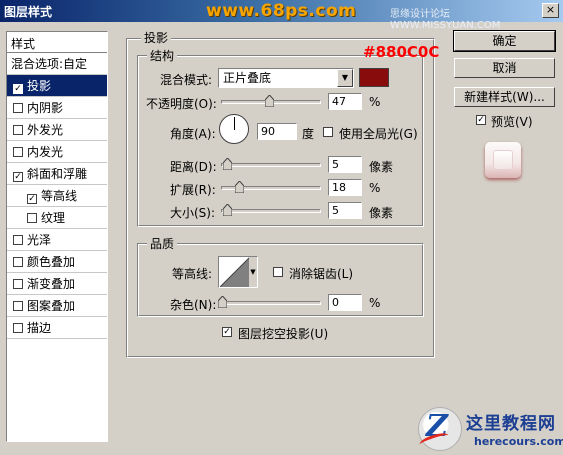  I want to click on cancel-button: 取消, so click(504, 68).